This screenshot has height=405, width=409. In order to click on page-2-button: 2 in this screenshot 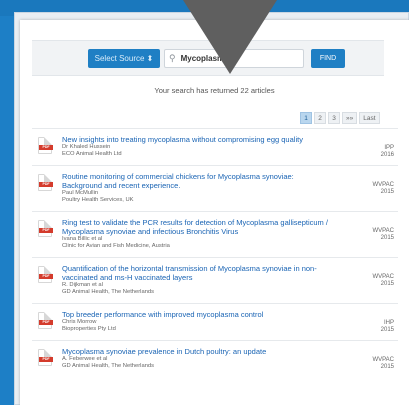, I will do `click(320, 118)`.